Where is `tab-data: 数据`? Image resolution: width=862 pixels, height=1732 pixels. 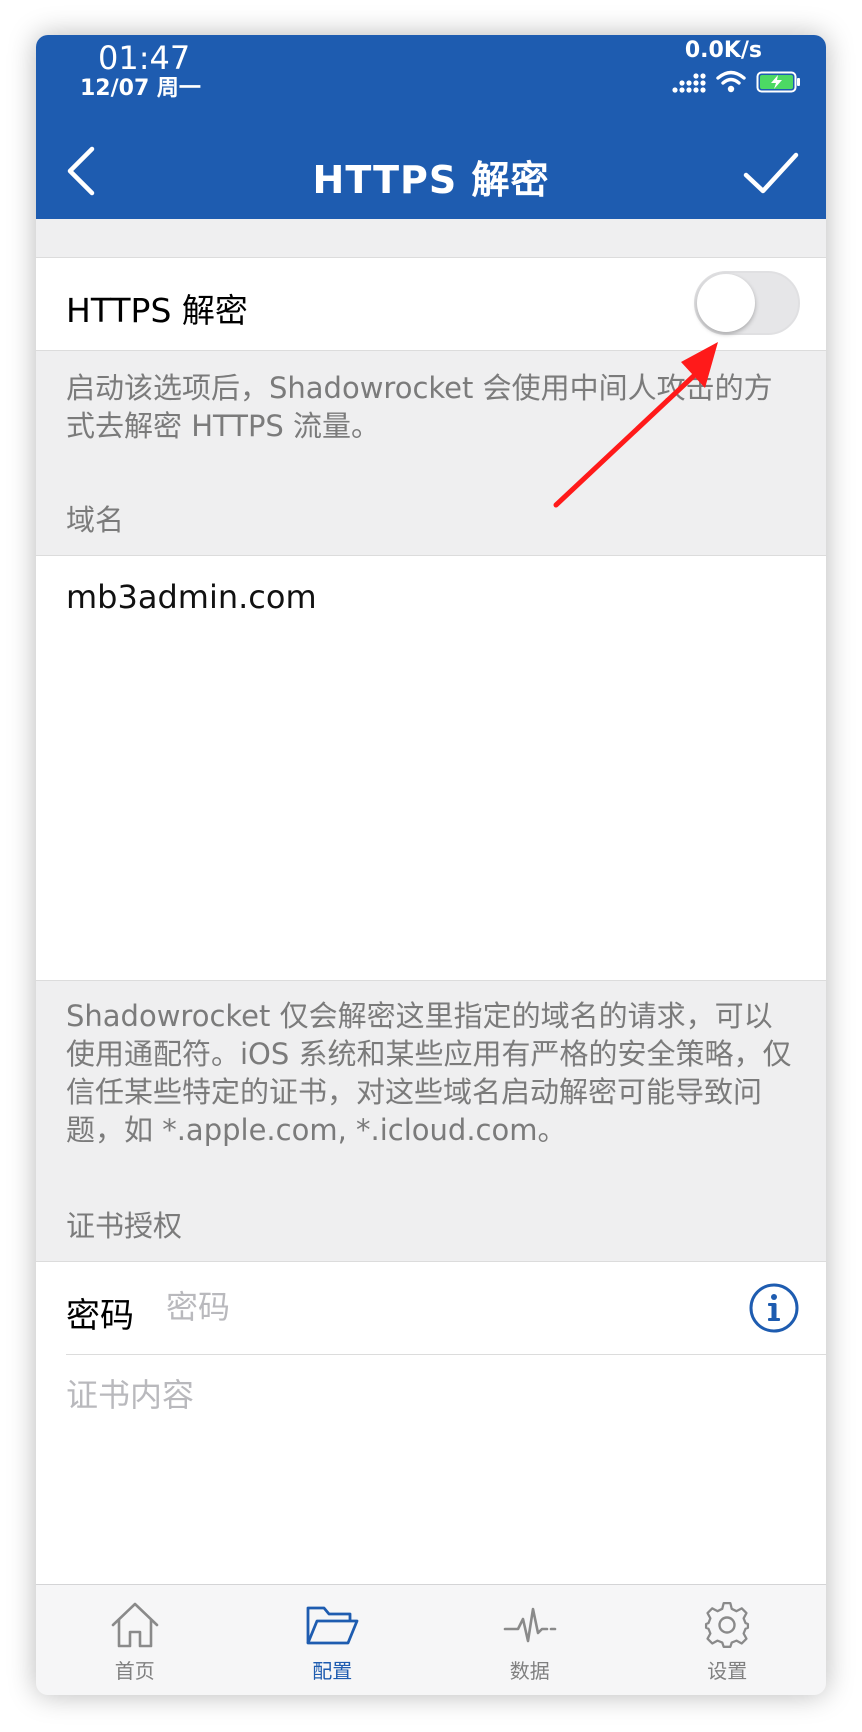 tab-data: 数据 is located at coordinates (530, 1640).